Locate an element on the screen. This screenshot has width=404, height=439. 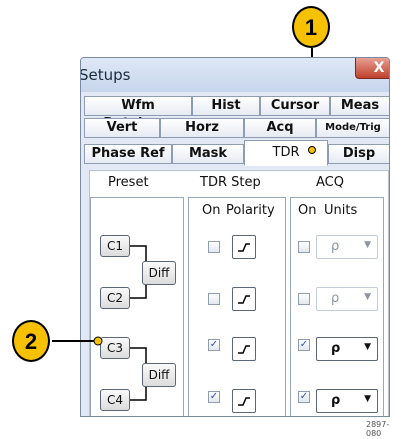
units-value-c1: ρ is located at coordinates (335, 246).